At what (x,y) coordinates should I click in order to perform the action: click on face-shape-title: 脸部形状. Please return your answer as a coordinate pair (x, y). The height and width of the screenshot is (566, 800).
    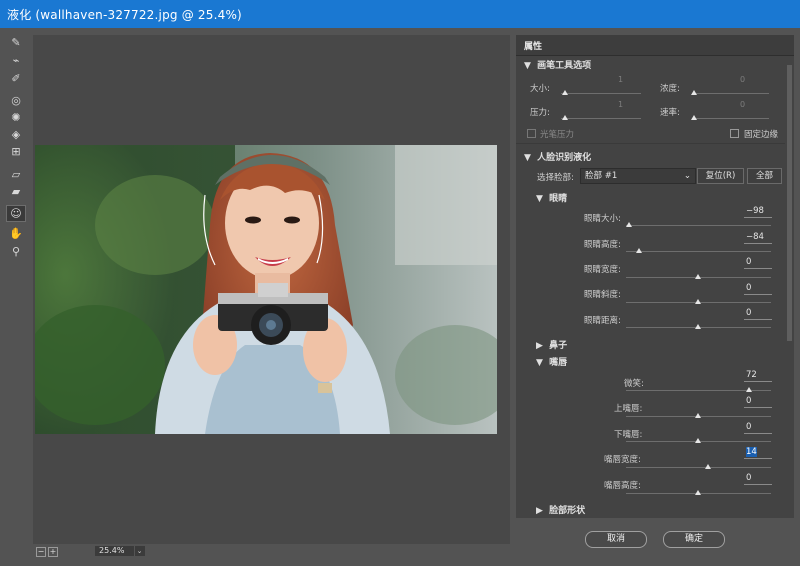
    Looking at the image, I should click on (567, 511).